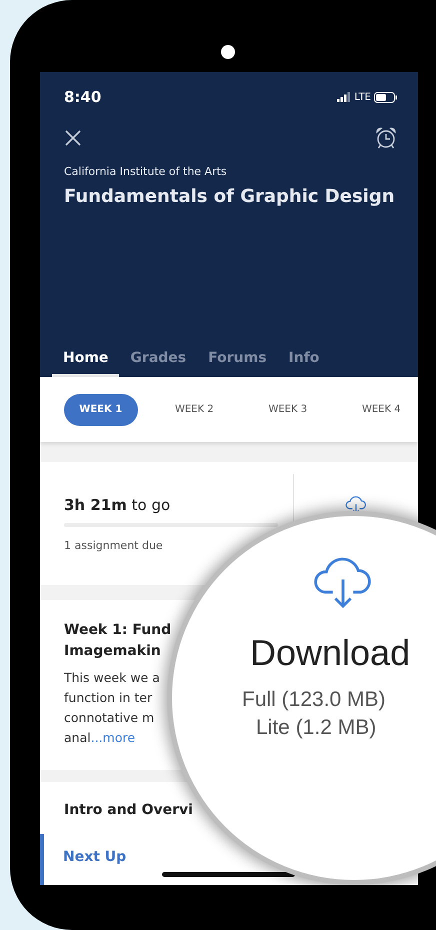  What do you see at coordinates (94, 857) in the screenshot?
I see `next-up-label: Next Up` at bounding box center [94, 857].